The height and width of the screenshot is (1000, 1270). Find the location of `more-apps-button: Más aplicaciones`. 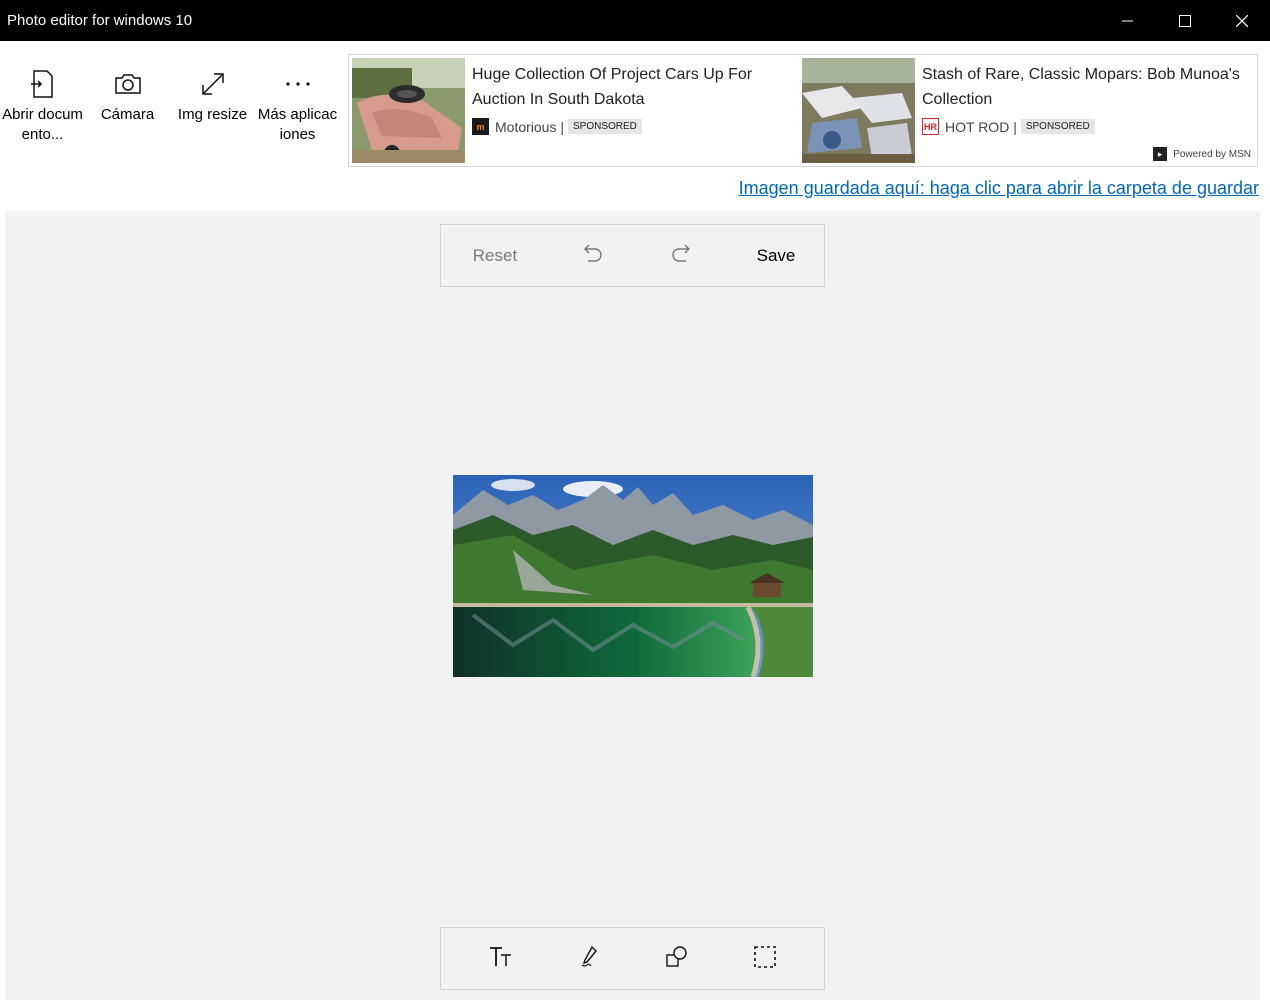

more-apps-button: Más aplicaciones is located at coordinates (297, 106).